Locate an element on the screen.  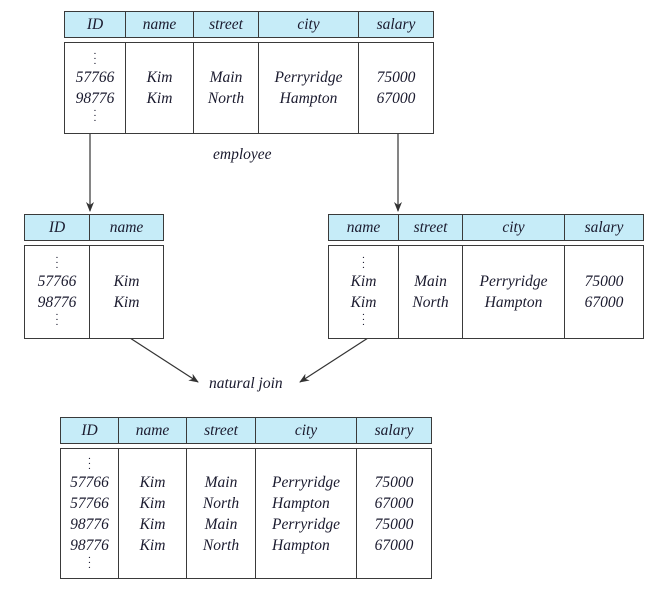
employee-caption: employee is located at coordinates (242, 154).